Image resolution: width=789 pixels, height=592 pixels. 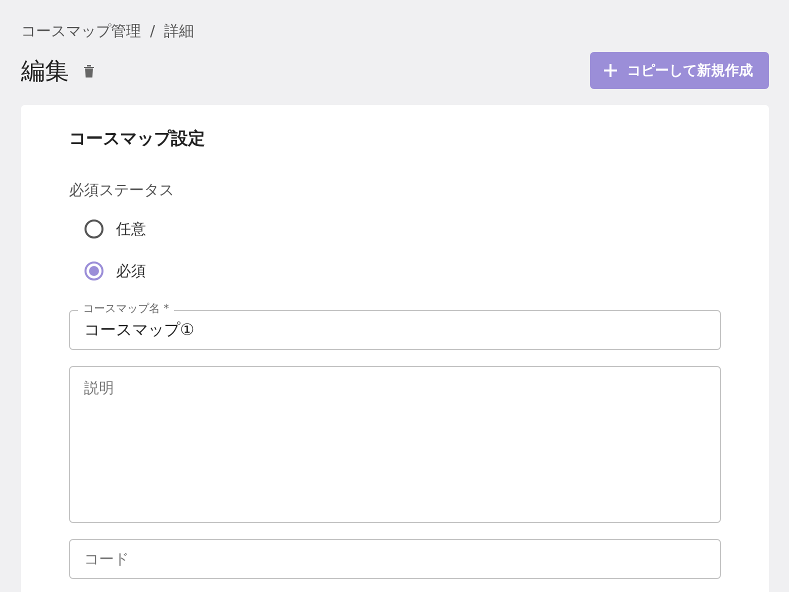 I want to click on breadcrumb-item: コースマップ管理, so click(x=81, y=31).